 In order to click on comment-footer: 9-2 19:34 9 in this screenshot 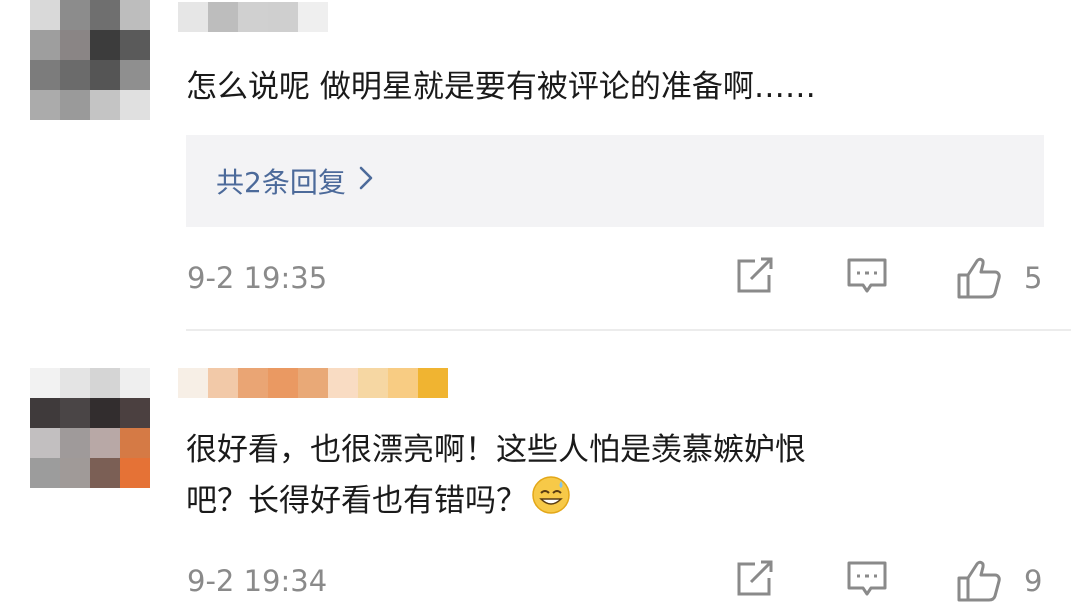, I will do `click(535, 583)`.